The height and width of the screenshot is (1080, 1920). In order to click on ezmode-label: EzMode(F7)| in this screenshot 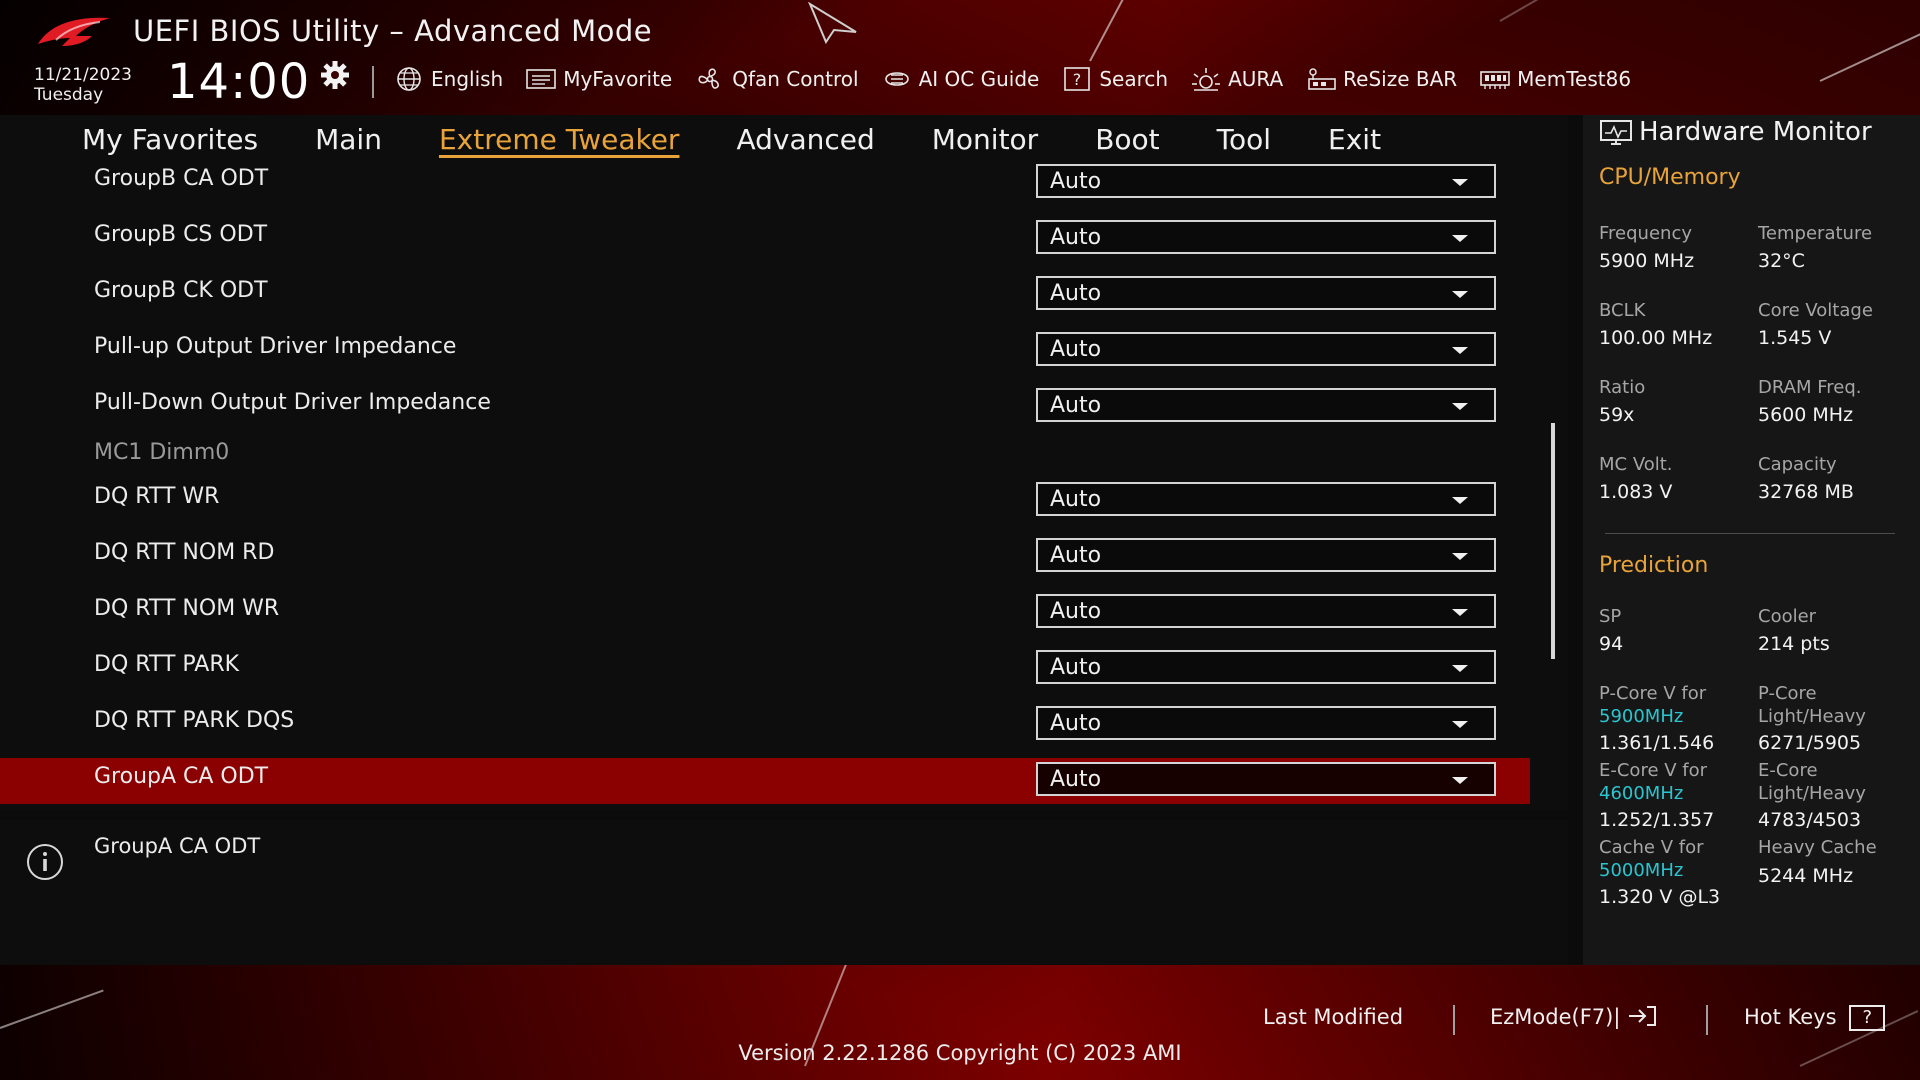, I will do `click(1555, 1017)`.